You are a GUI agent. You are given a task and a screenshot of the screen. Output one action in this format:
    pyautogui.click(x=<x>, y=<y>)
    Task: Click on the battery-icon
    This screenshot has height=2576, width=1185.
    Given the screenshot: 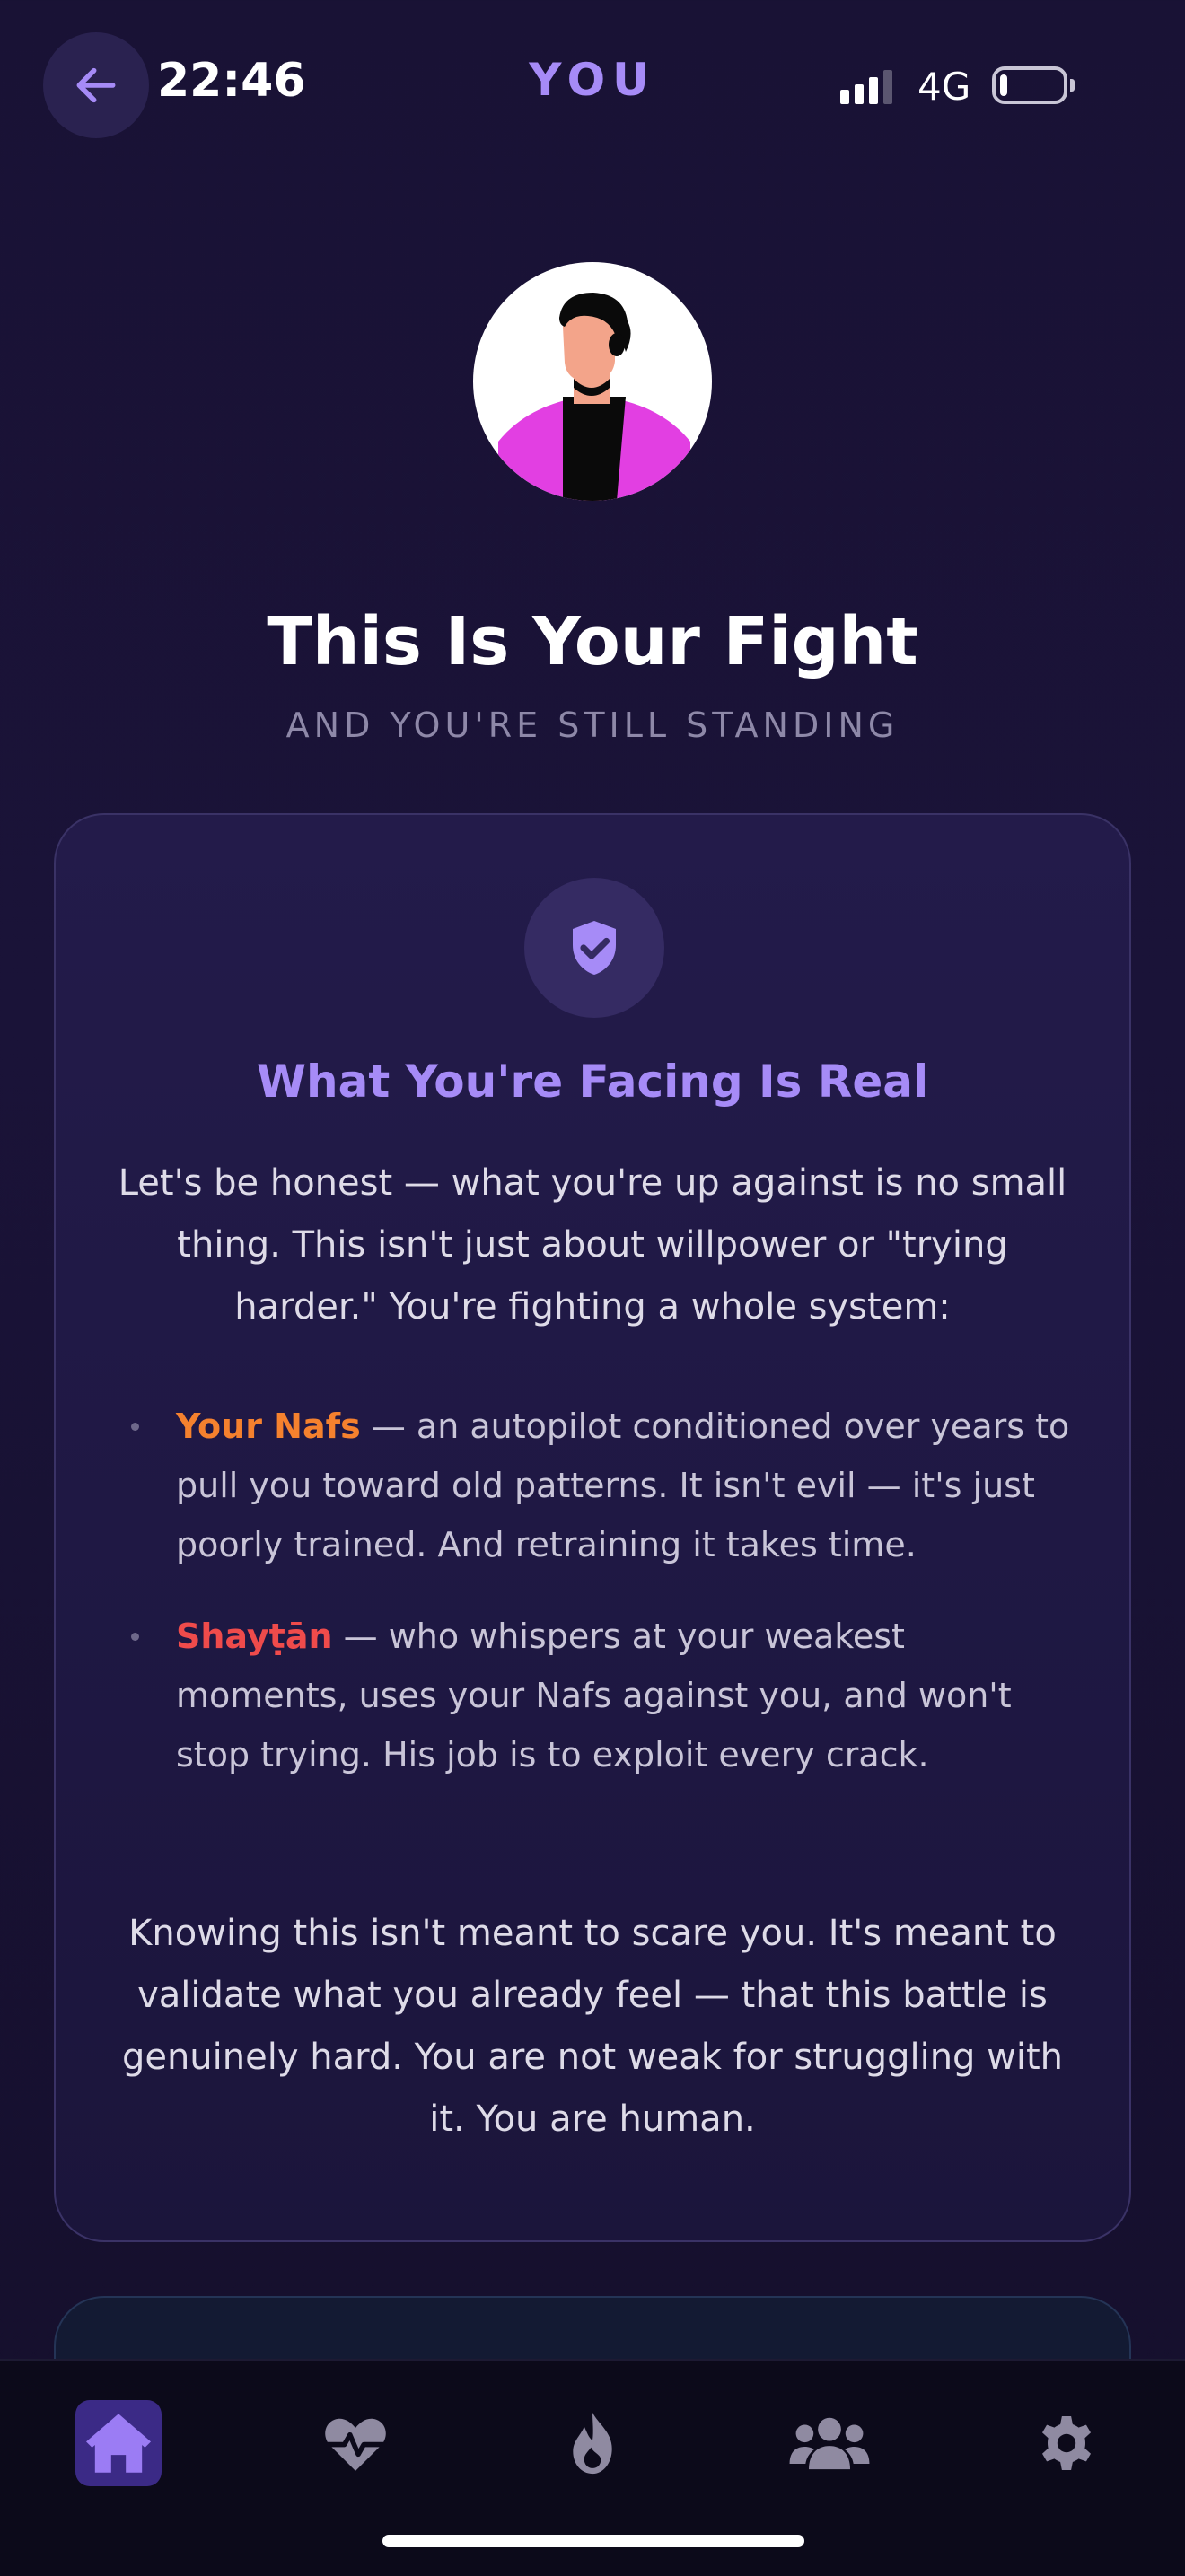 What is the action you would take?
    pyautogui.click(x=1033, y=85)
    